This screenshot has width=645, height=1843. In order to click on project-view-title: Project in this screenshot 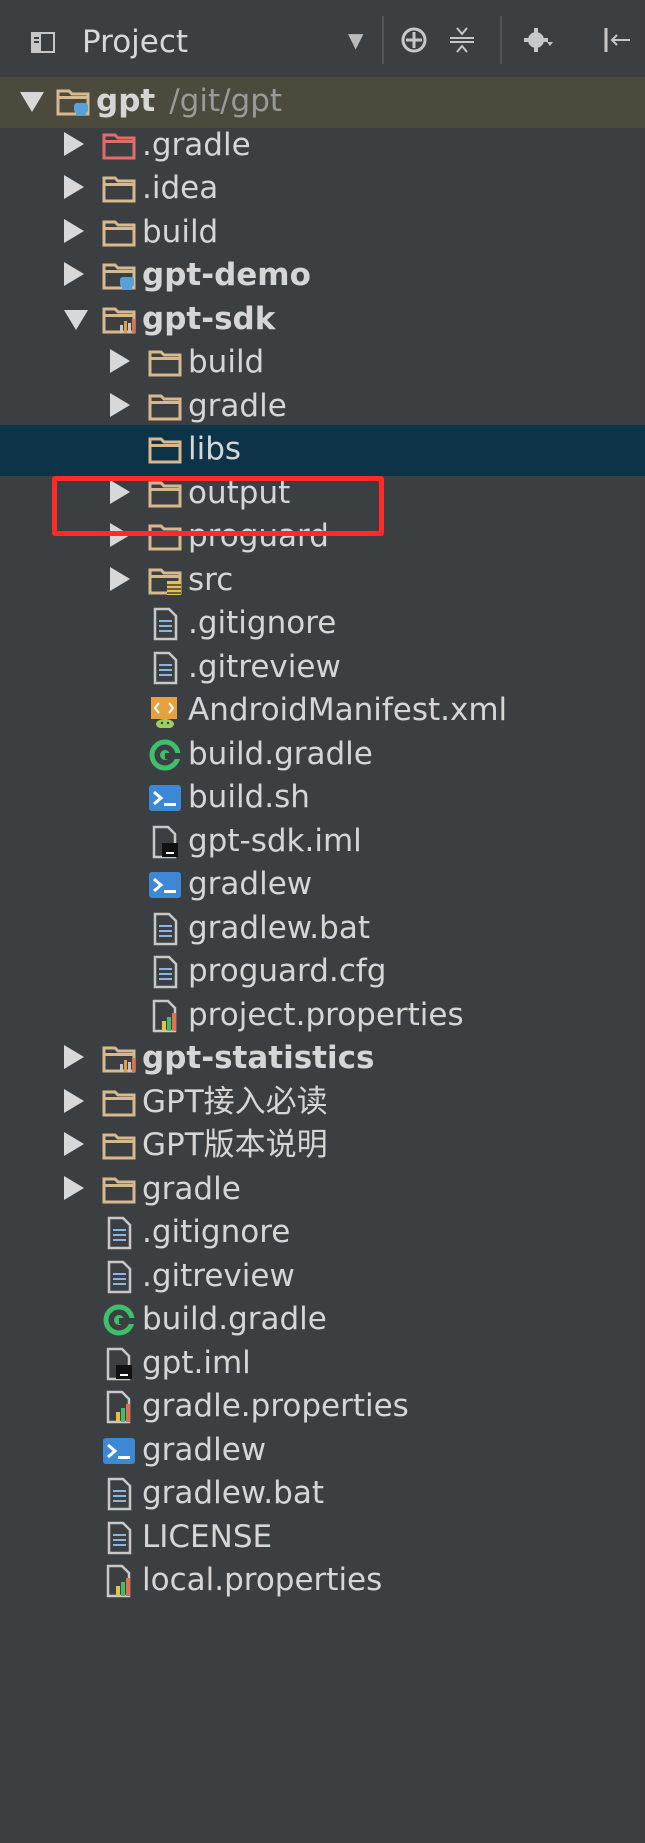, I will do `click(135, 42)`.